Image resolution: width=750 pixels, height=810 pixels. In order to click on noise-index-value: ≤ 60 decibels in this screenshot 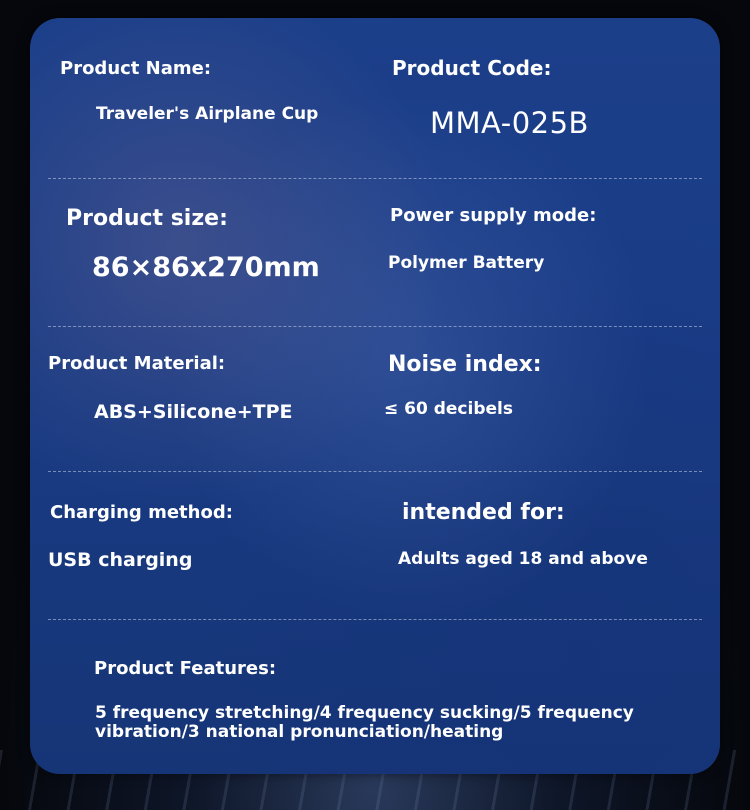, I will do `click(448, 409)`.